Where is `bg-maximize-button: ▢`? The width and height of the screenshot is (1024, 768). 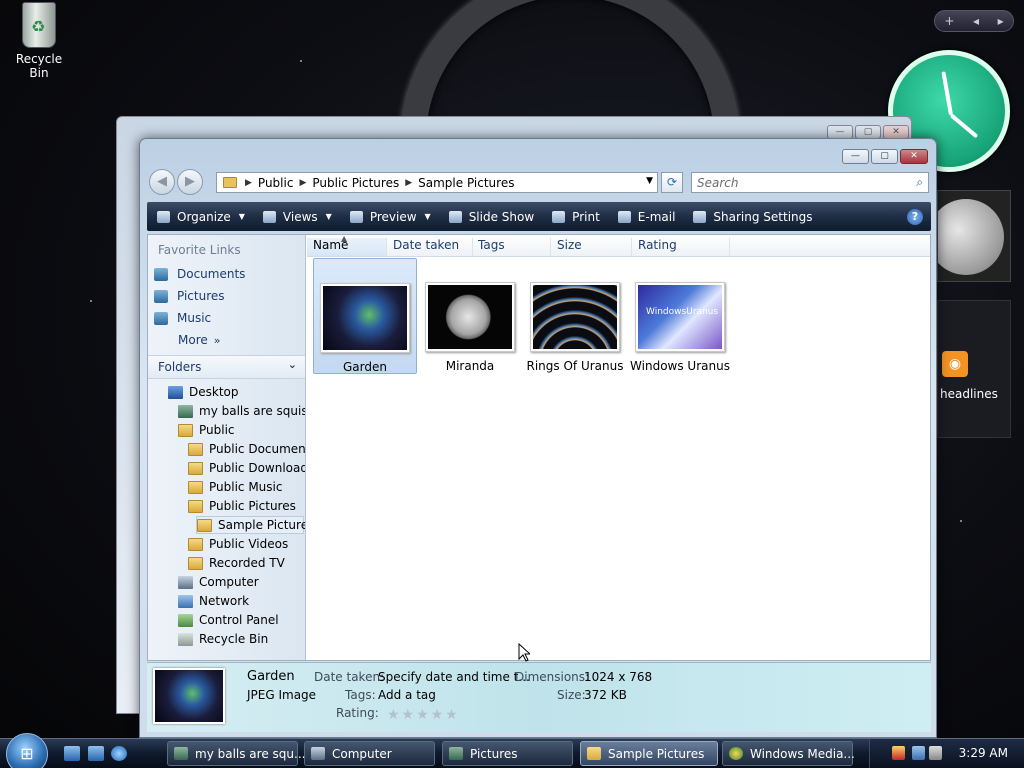
bg-maximize-button: ▢ is located at coordinates (868, 132).